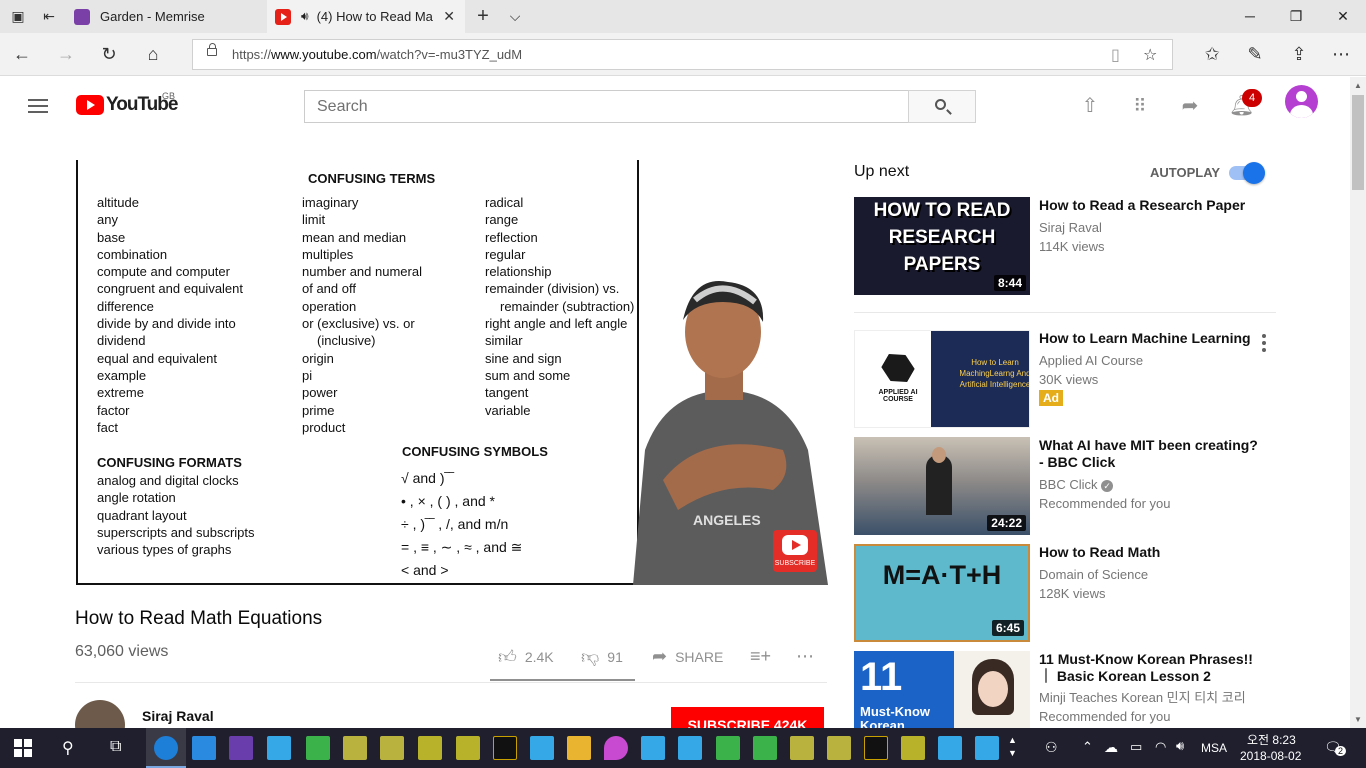  I want to click on youtube-logo: YouTube GB, so click(127, 103).